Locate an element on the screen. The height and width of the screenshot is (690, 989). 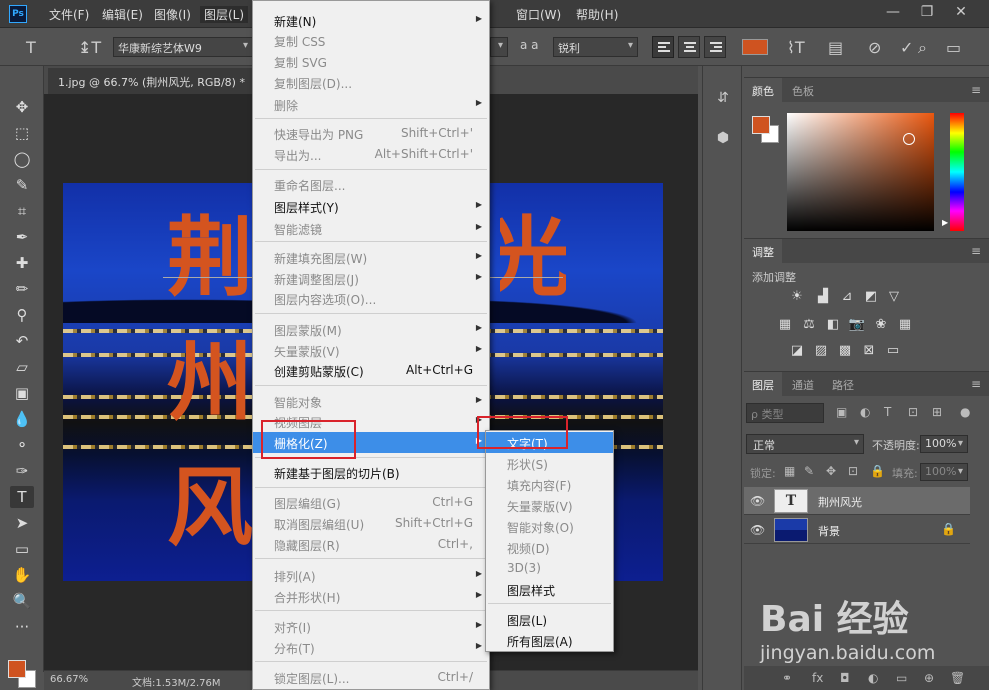
menu-item-lock-layers: 锁定图层(L)... Ctrl+/ is located at coordinates (371, 677).